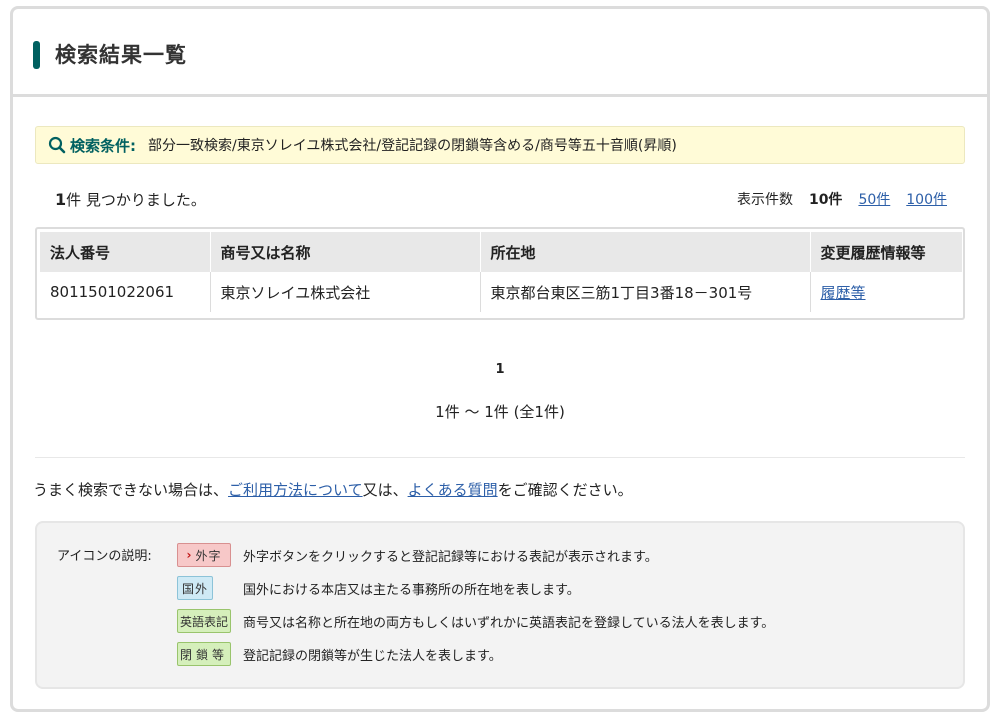 This screenshot has height=722, width=1002. I want to click on per-page-option-100: 100件, so click(926, 199).